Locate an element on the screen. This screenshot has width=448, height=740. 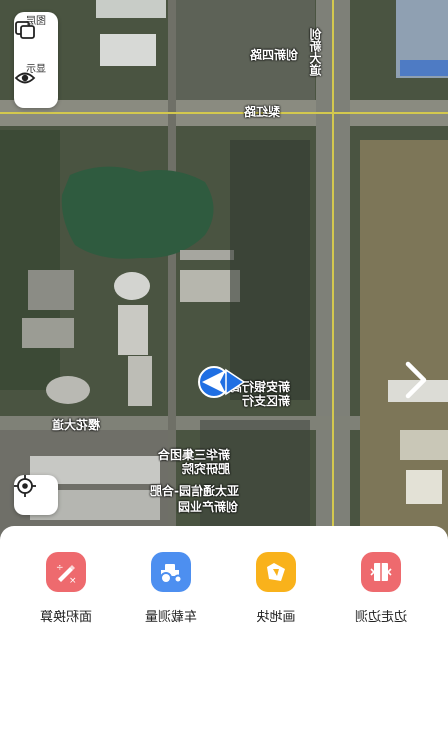
tool-draw-plot: 画地块 is located at coordinates (276, 588).